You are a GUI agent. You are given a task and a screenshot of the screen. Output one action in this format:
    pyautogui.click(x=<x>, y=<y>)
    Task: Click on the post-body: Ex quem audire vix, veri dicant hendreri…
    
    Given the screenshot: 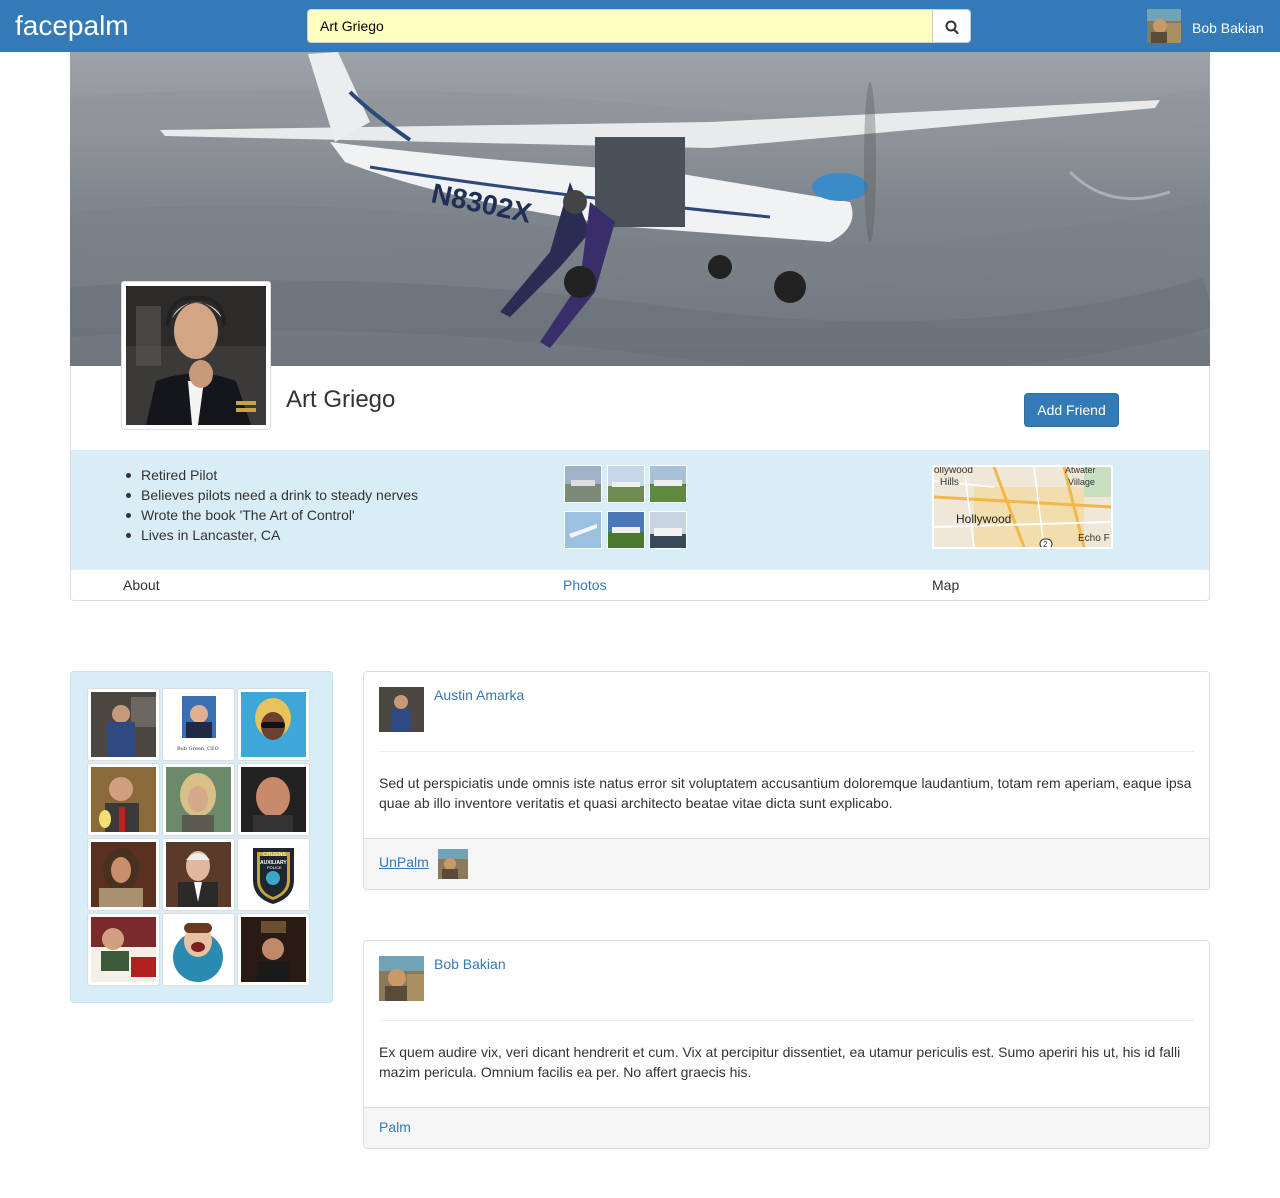 What is the action you would take?
    pyautogui.click(x=780, y=1062)
    